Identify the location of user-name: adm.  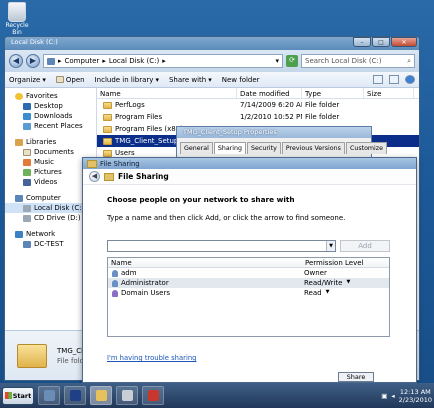
(129, 273).